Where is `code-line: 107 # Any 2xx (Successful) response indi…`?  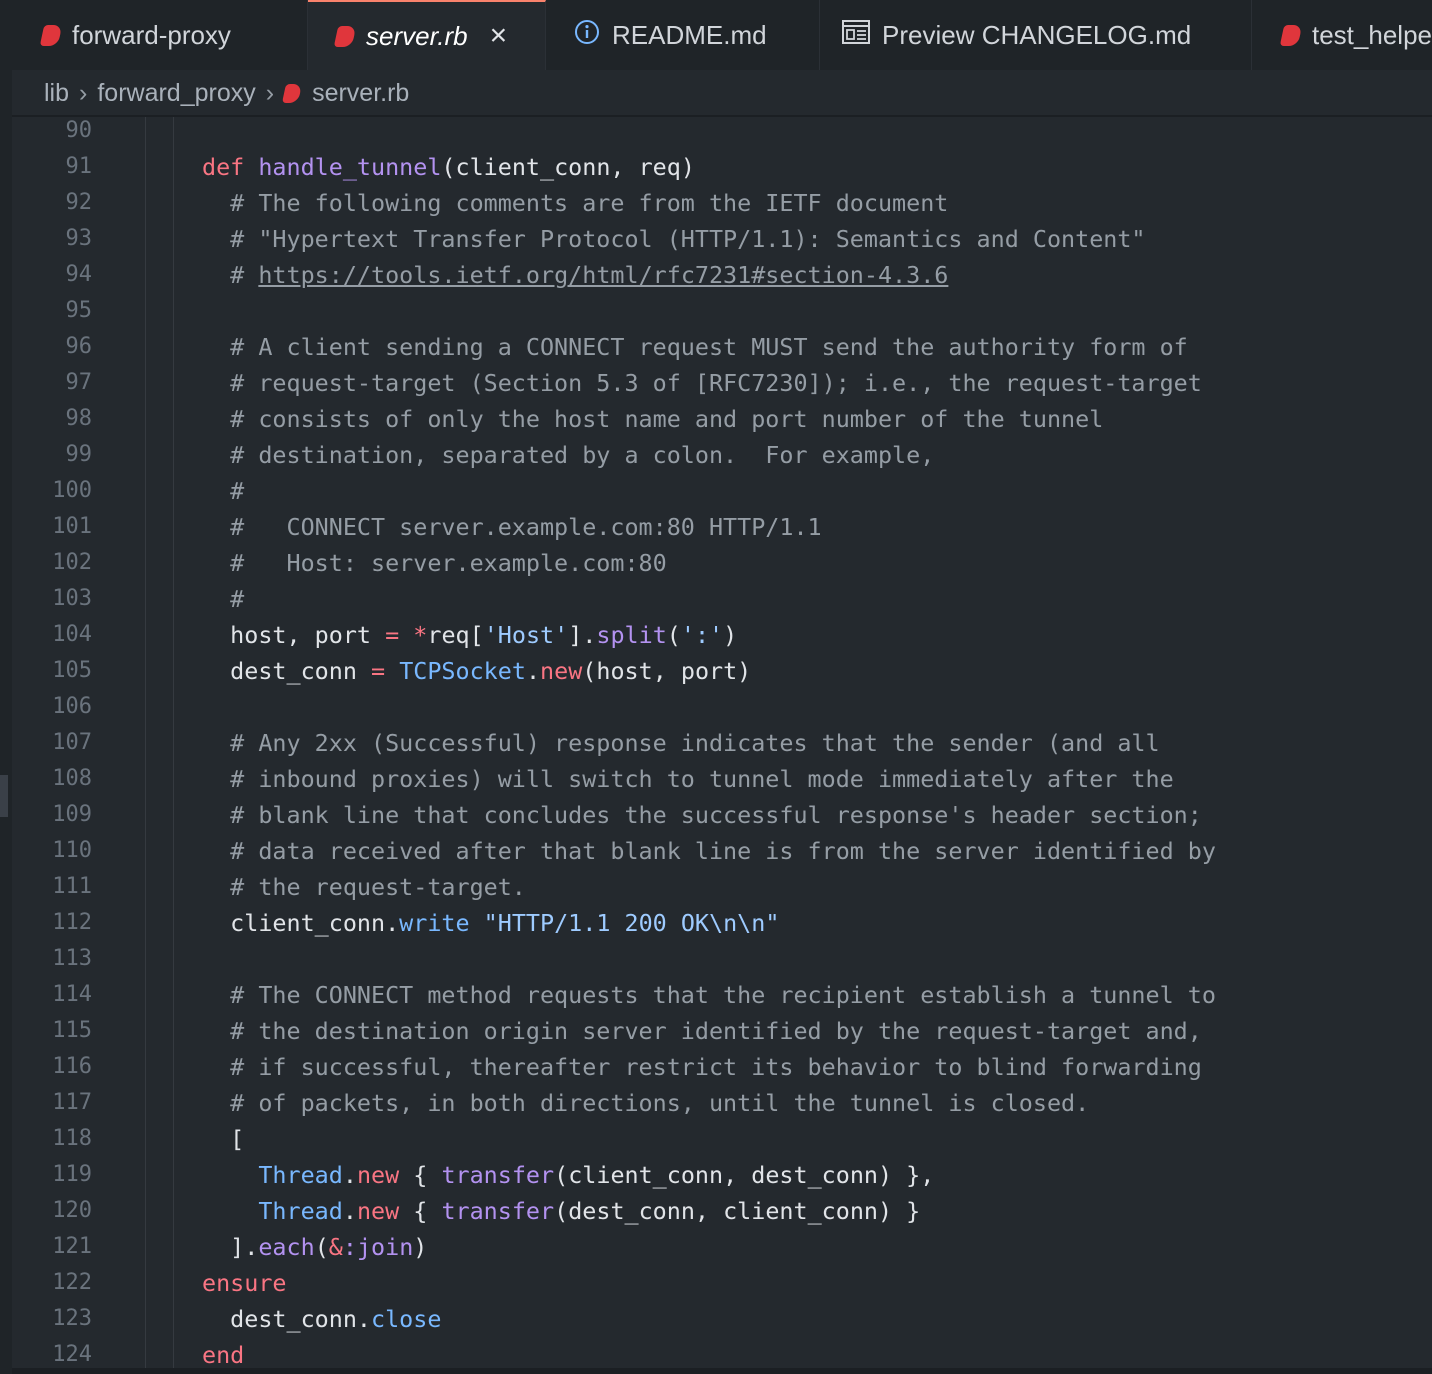
code-line: 107 # Any 2xx (Successful) response indi… is located at coordinates (722, 743).